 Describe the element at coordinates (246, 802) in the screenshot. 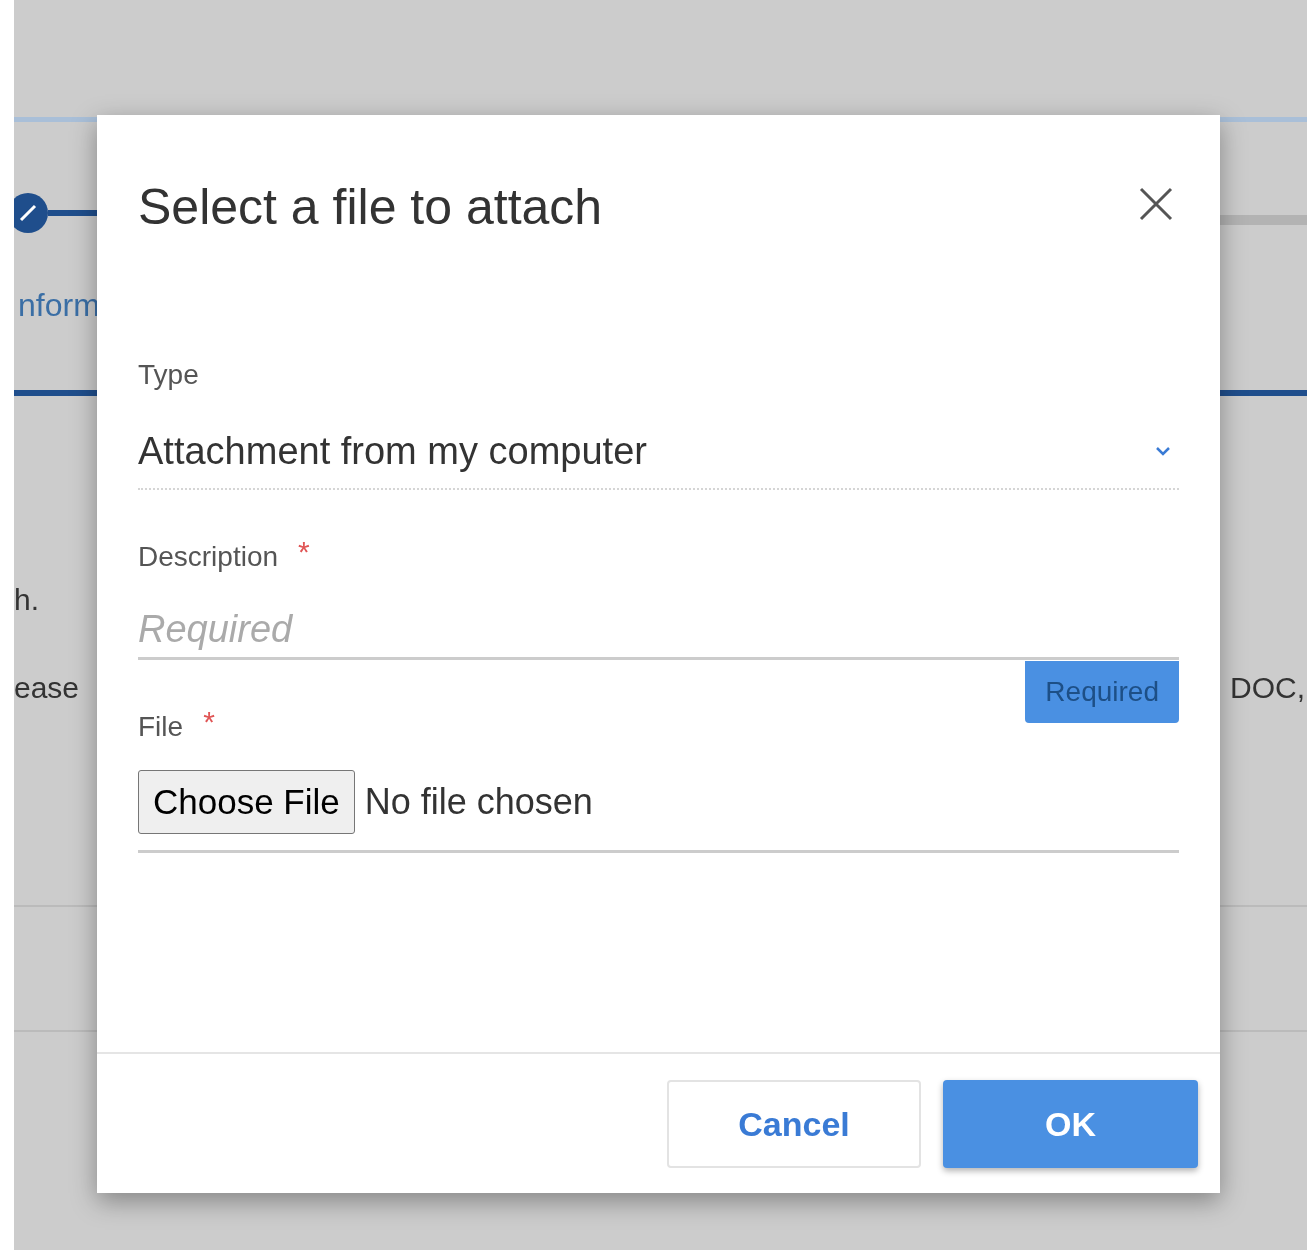

I see `choose-file-button: Choose File` at that location.